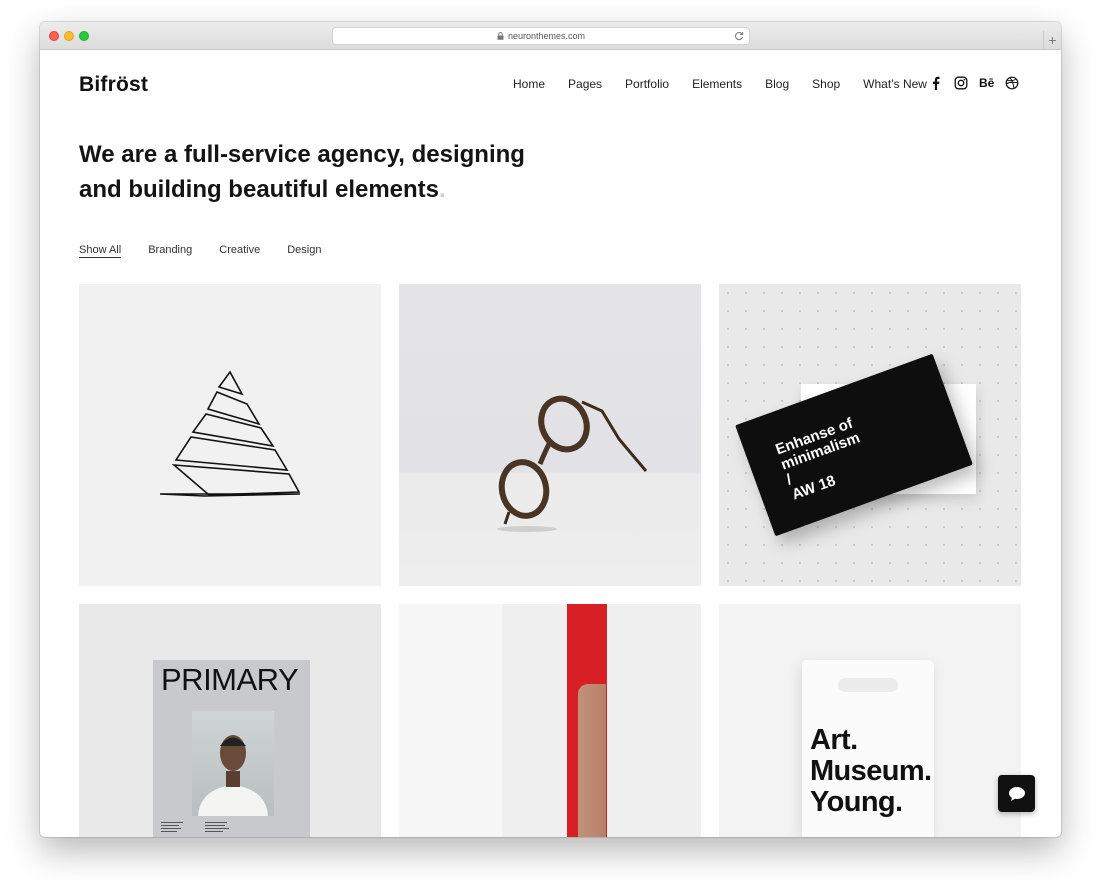 This screenshot has height=894, width=1100. What do you see at coordinates (717, 84) in the screenshot?
I see `nav-elements: Elements` at bounding box center [717, 84].